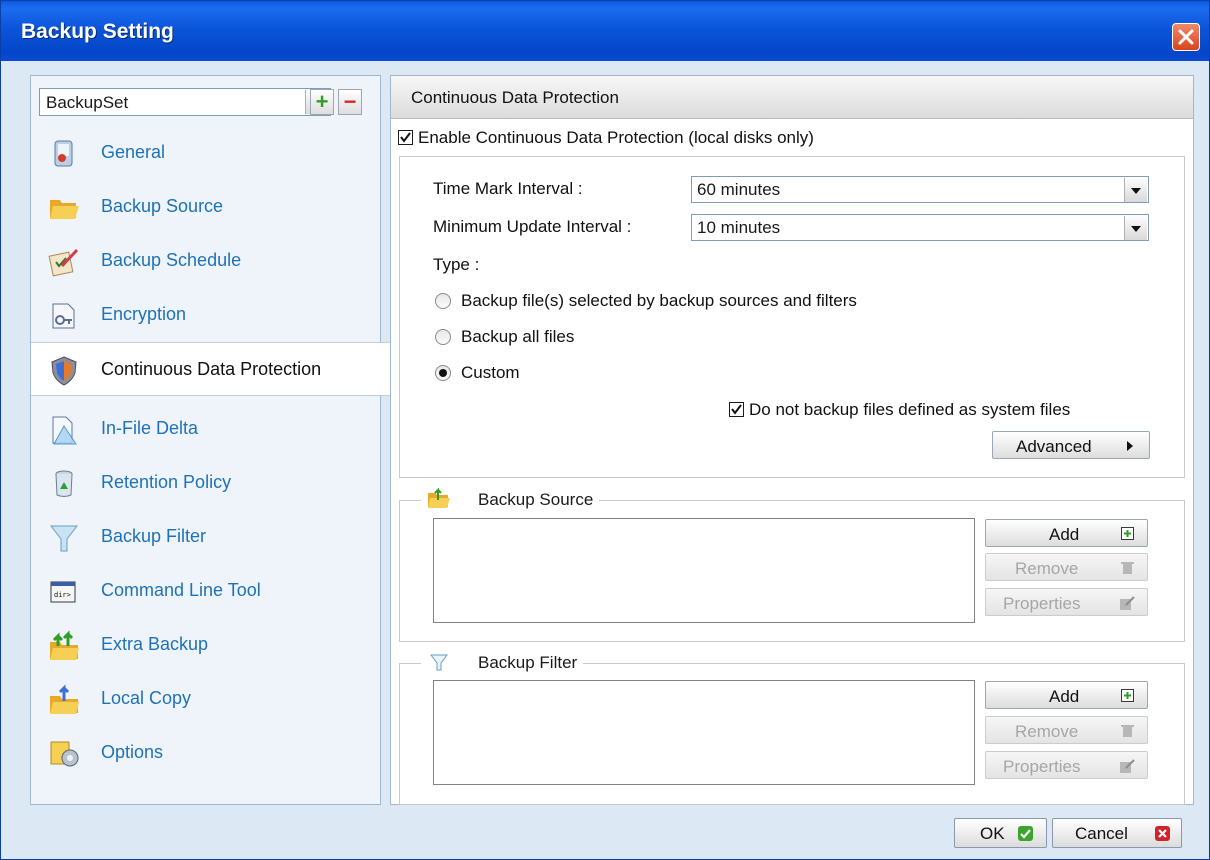 This screenshot has height=860, width=1210. I want to click on minus-icon: −, so click(350, 101).